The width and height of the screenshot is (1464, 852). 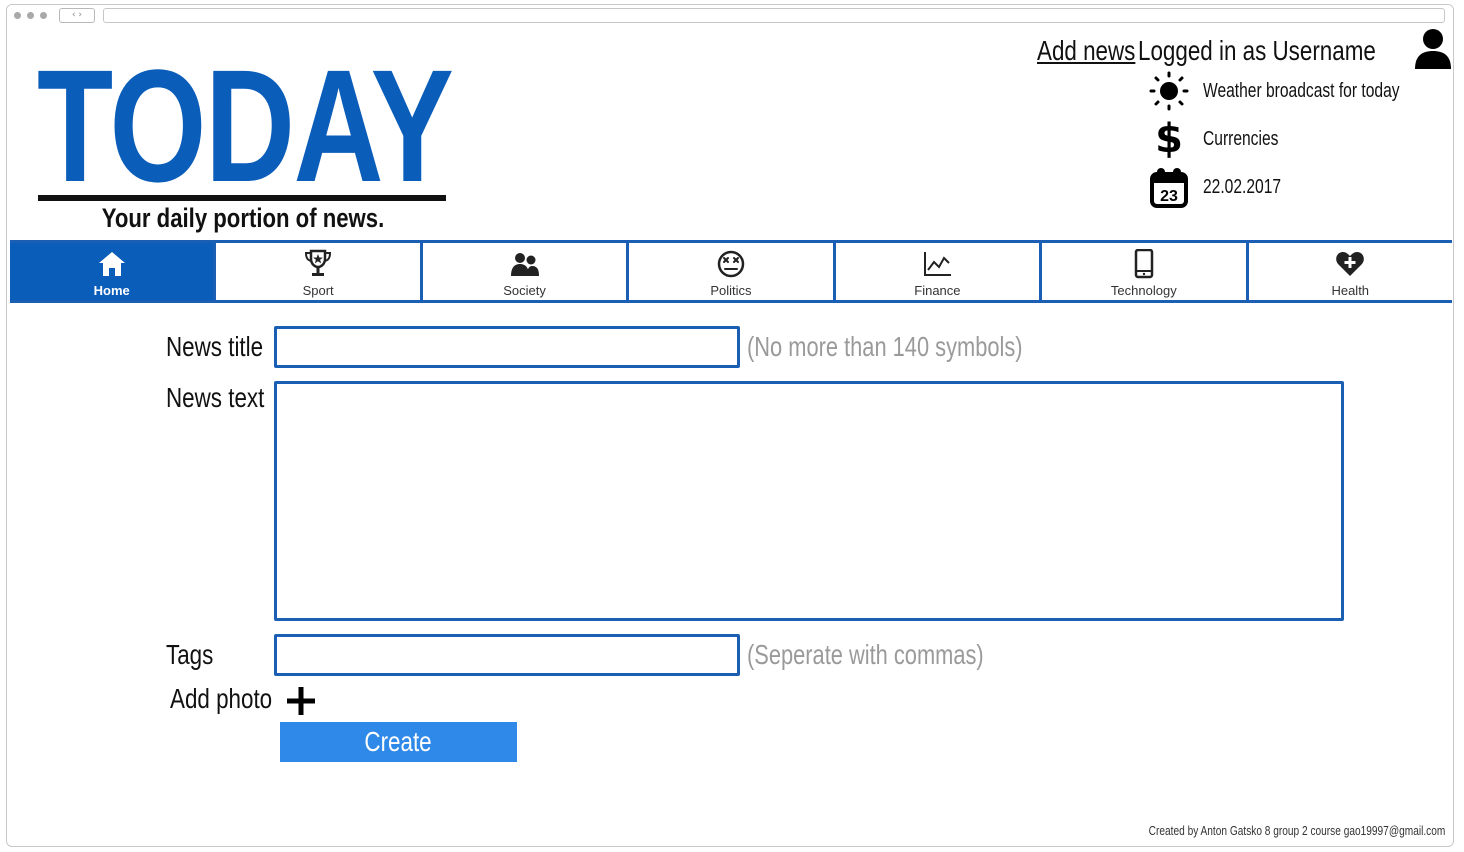 I want to click on create-button-label: Create, so click(x=398, y=741).